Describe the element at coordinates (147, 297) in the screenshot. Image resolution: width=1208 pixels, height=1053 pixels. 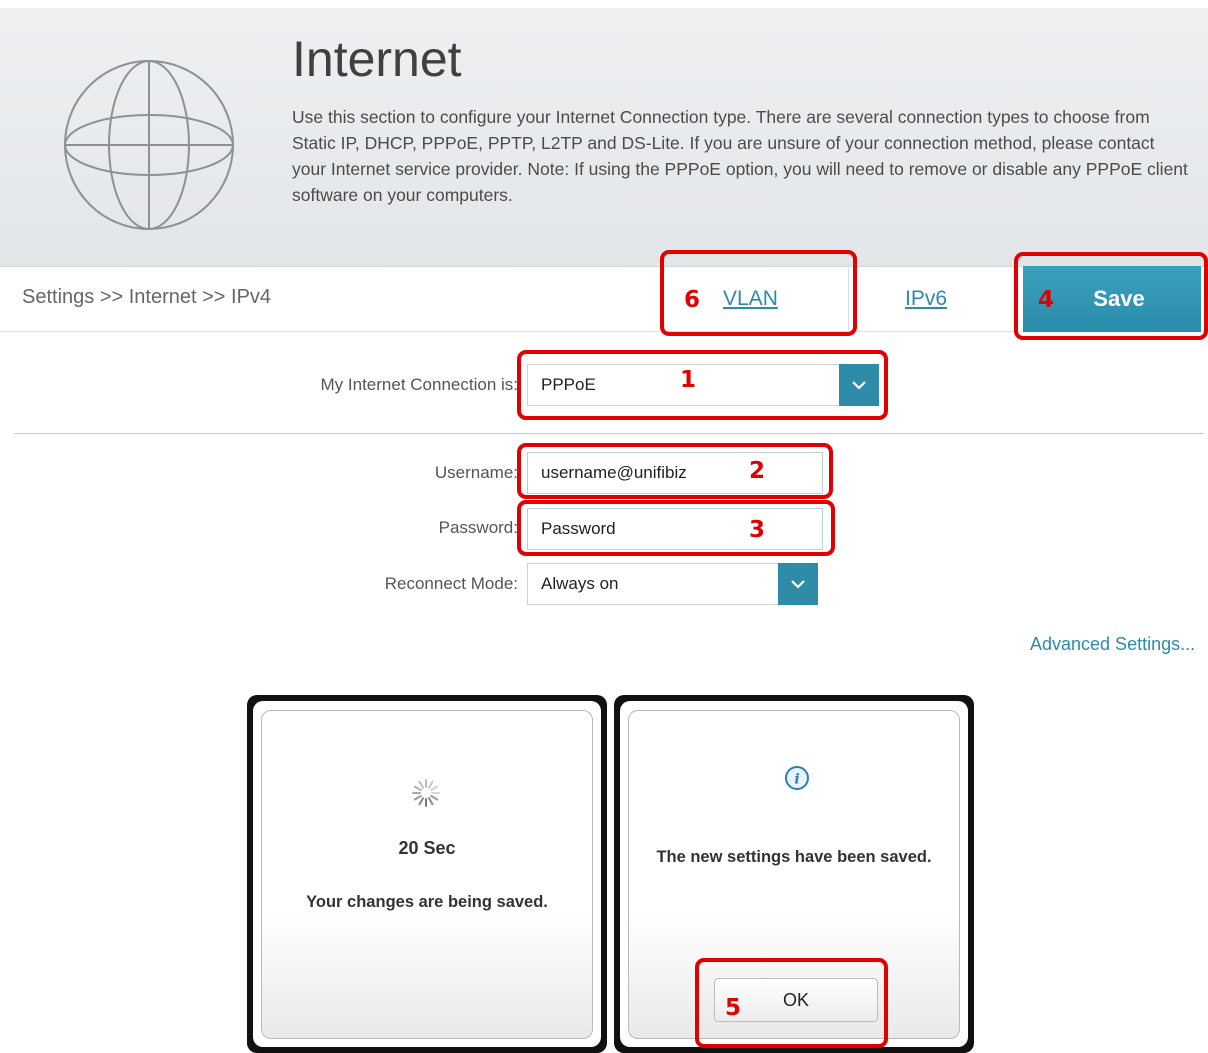
I see `breadcrumb: Settings >> Internet >> IPv4` at that location.